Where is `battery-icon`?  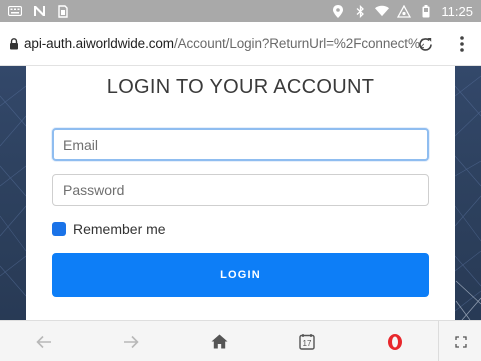 battery-icon is located at coordinates (426, 11).